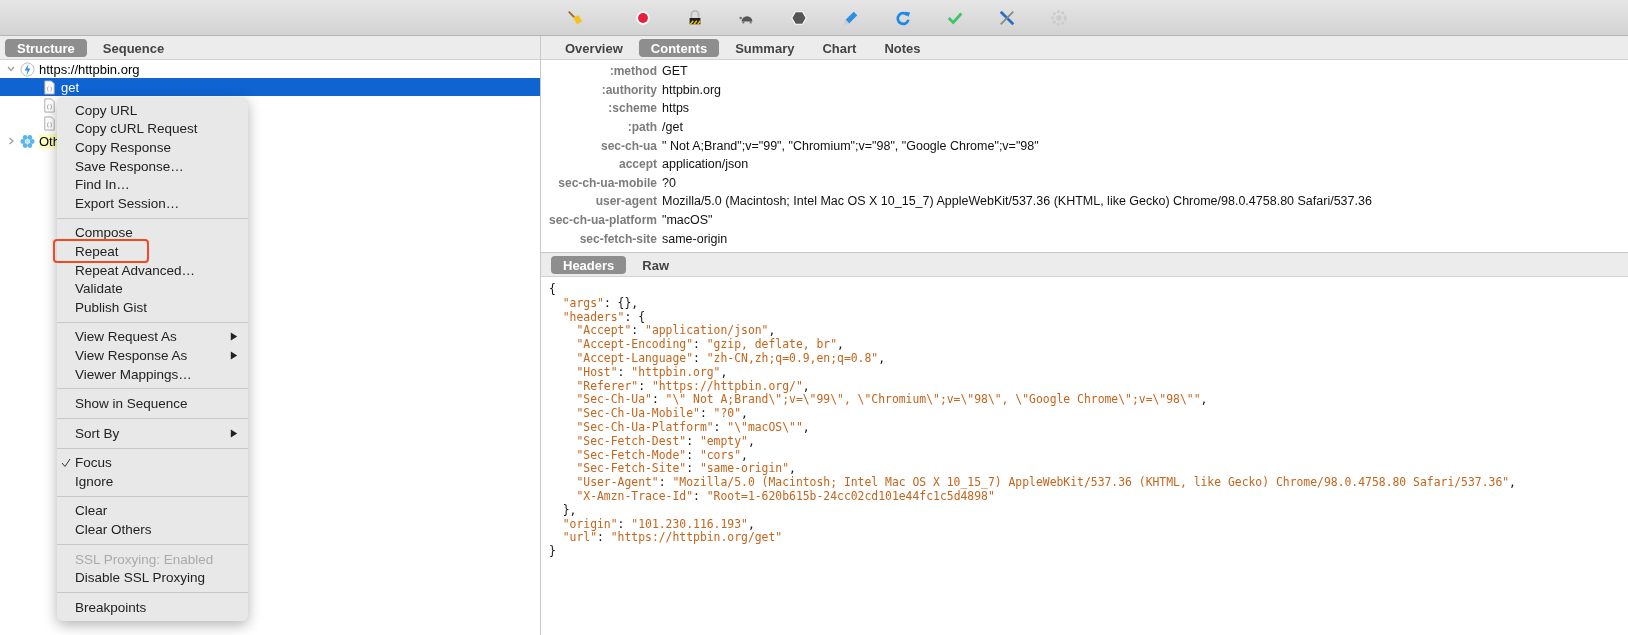  Describe the element at coordinates (1017, 201) in the screenshot. I see `header-value: Mozilla/5.0 (Macintosh; Intel Mac OS X 10_15_7) AppleWebKit/537.36 (KHTML, like Gecko) Chrome/98.0.4758.80 Safari/537.36` at that location.